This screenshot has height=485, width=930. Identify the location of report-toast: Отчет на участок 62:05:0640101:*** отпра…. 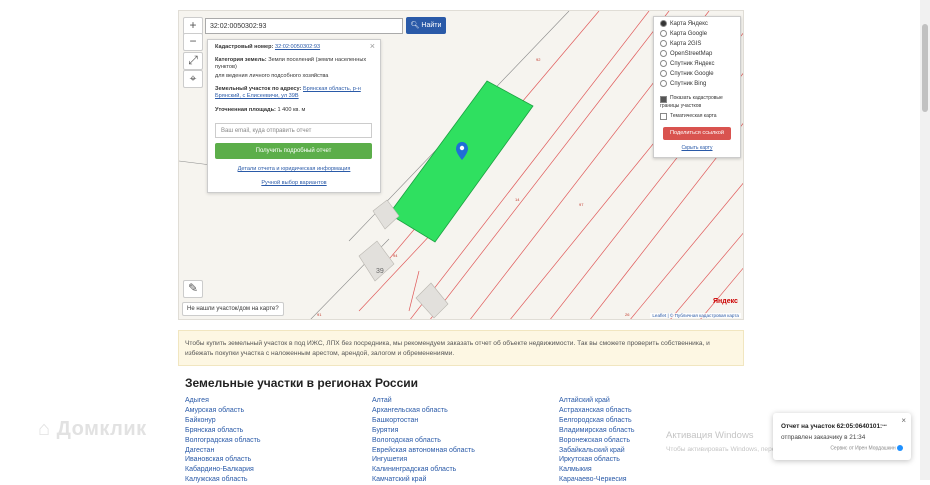
(842, 436).